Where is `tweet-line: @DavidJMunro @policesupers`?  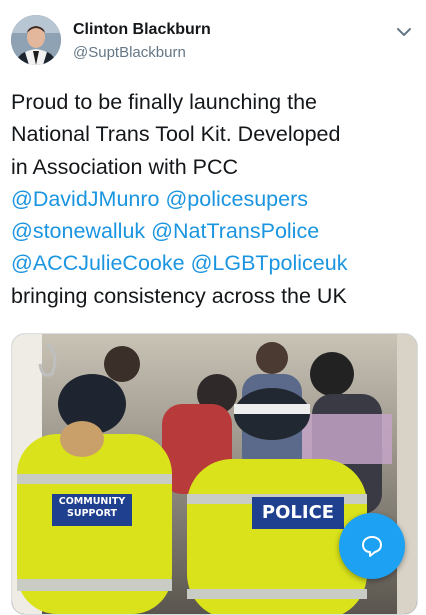 tweet-line: @DavidJMunro @policesupers is located at coordinates (213, 199).